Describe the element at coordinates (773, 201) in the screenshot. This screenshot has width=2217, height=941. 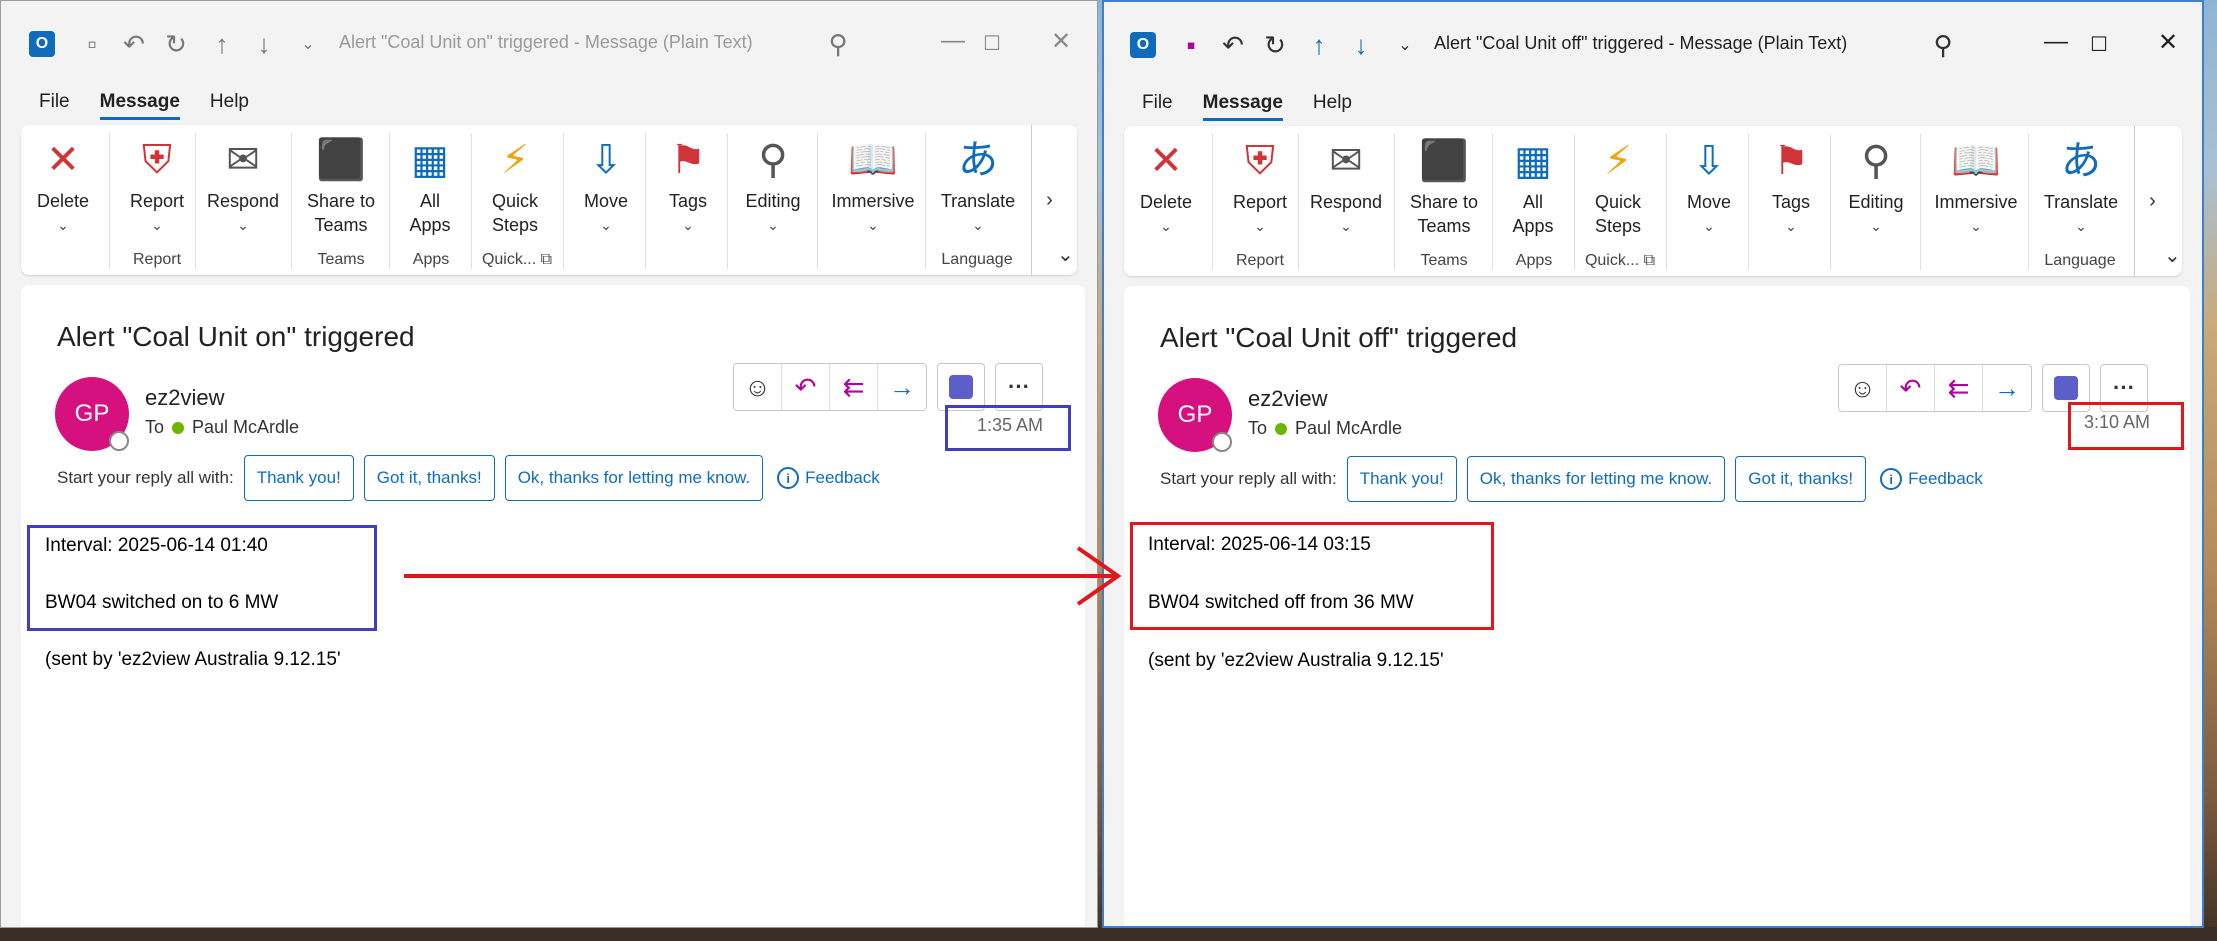
I see `editing-label: Editing` at that location.